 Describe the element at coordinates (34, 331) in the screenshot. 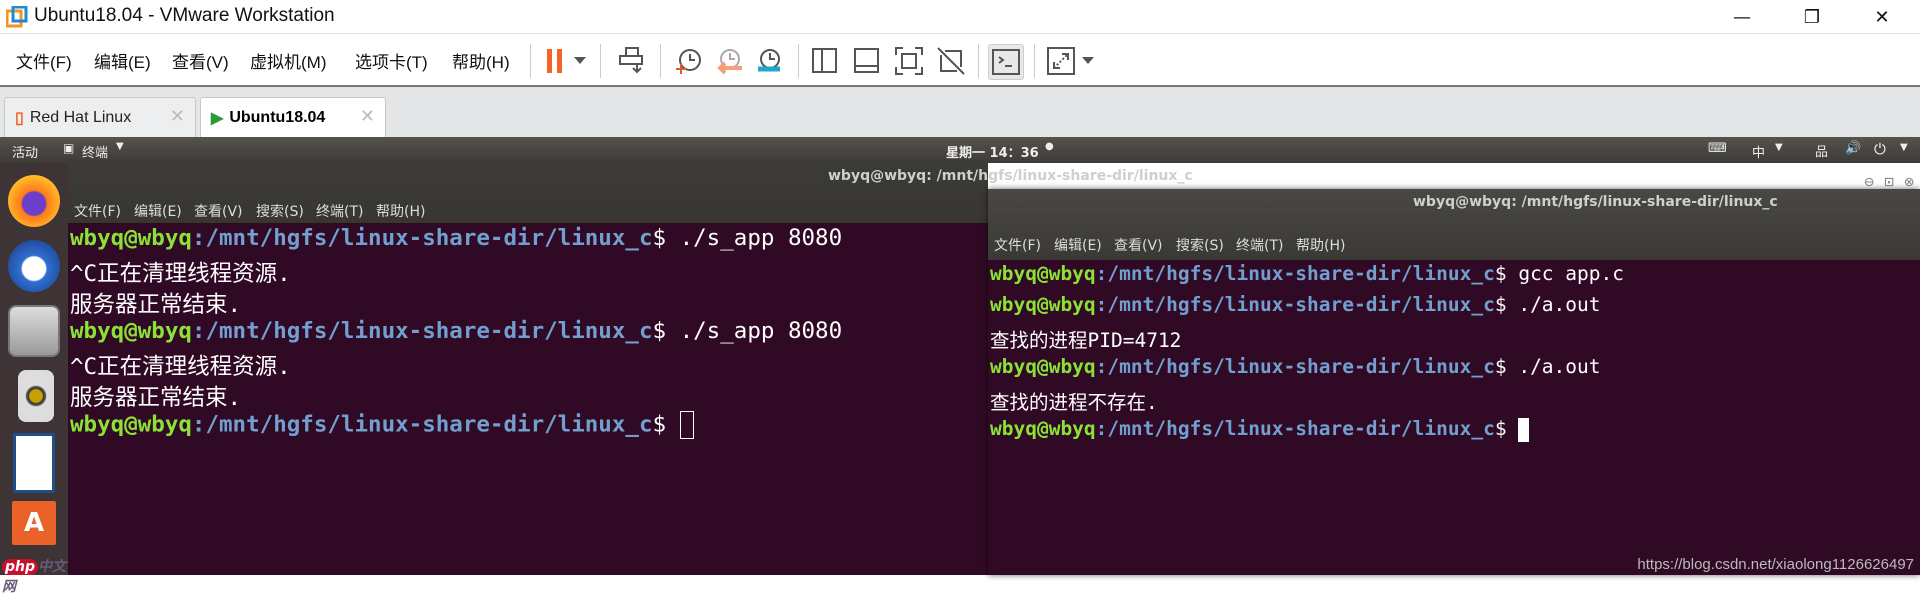

I see `files-icon` at that location.